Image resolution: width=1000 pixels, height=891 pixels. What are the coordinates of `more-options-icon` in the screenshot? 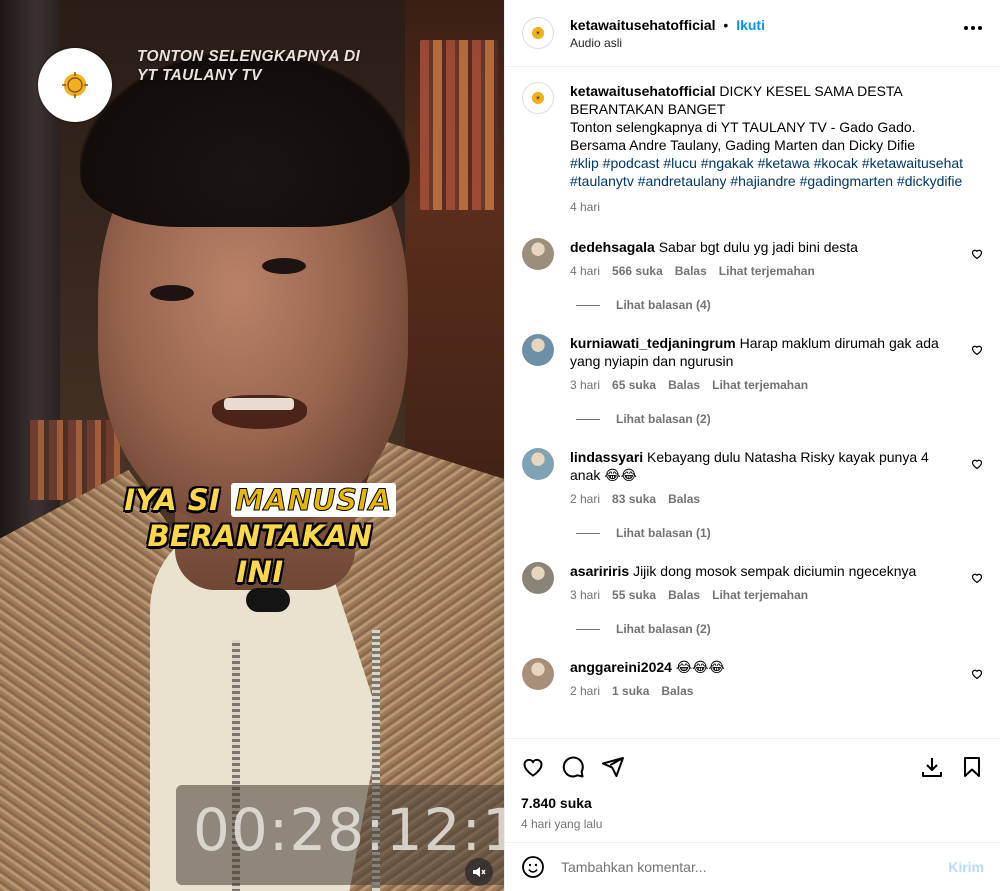 It's located at (973, 28).